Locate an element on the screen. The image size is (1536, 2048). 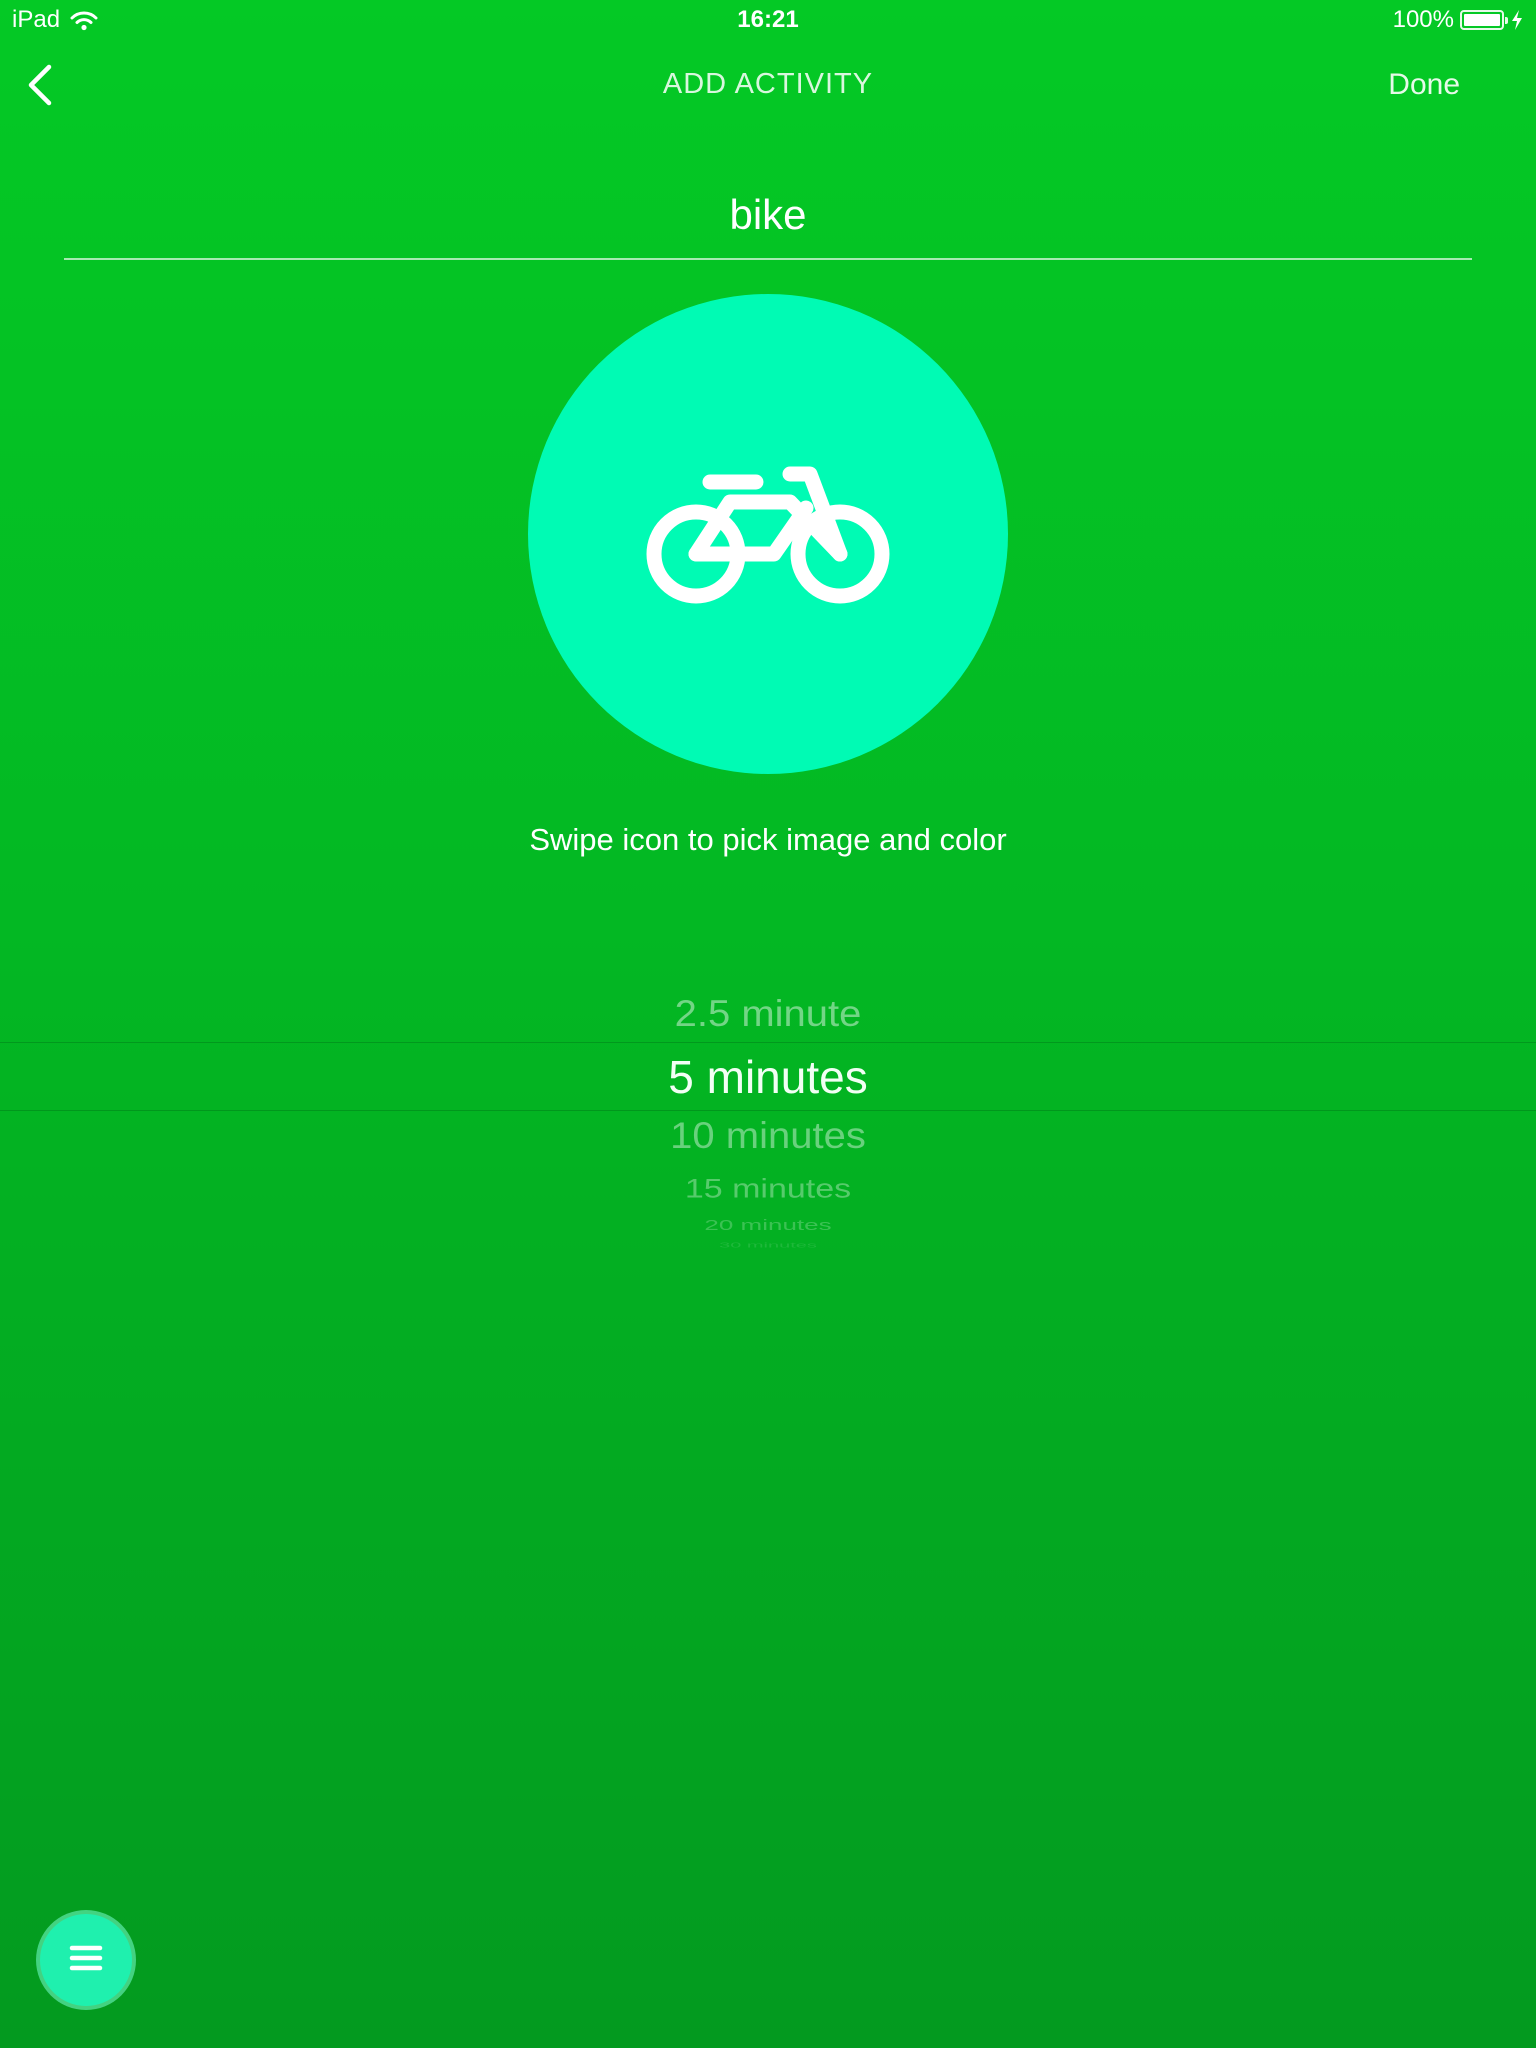
menu-icon is located at coordinates (86, 1960).